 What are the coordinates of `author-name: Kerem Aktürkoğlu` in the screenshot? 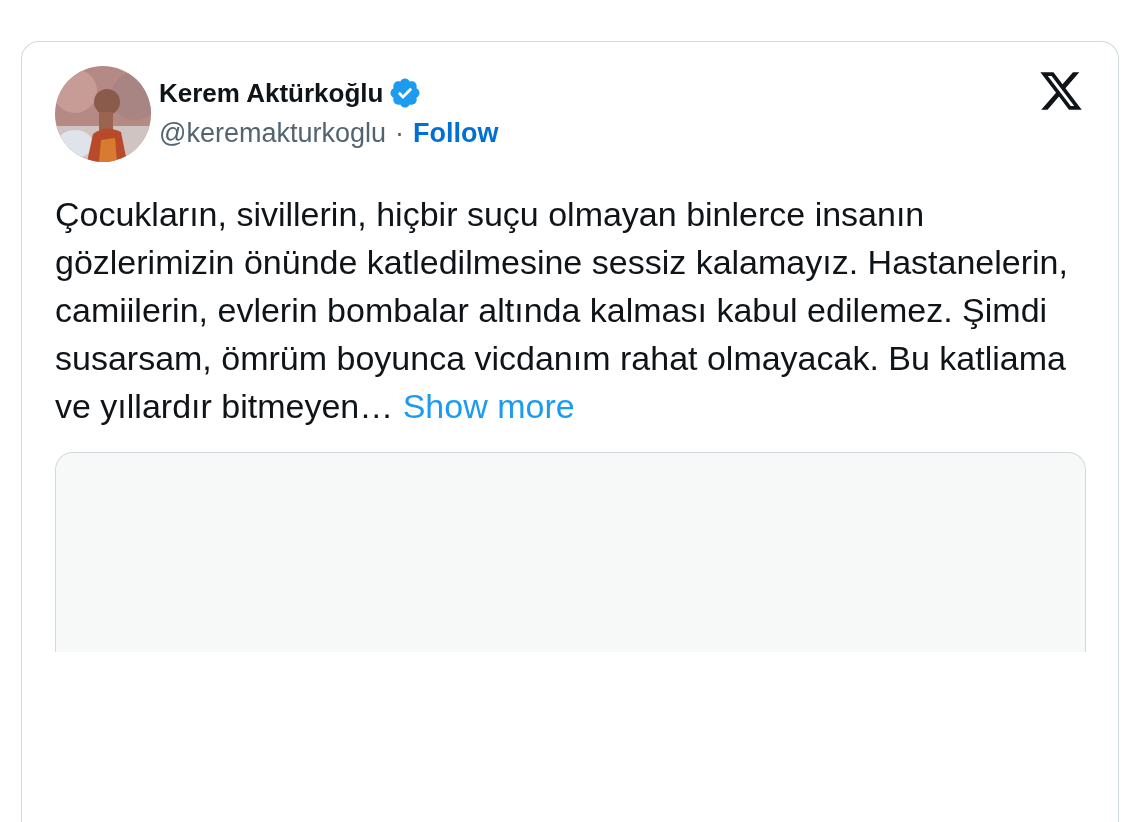 It's located at (271, 93).